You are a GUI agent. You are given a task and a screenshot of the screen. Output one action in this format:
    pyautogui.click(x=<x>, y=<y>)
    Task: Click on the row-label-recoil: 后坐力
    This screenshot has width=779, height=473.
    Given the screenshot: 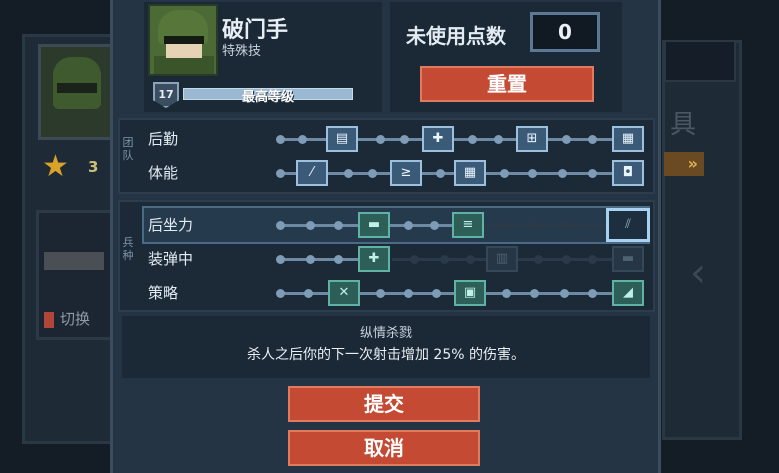 What is the action you would take?
    pyautogui.click(x=171, y=225)
    